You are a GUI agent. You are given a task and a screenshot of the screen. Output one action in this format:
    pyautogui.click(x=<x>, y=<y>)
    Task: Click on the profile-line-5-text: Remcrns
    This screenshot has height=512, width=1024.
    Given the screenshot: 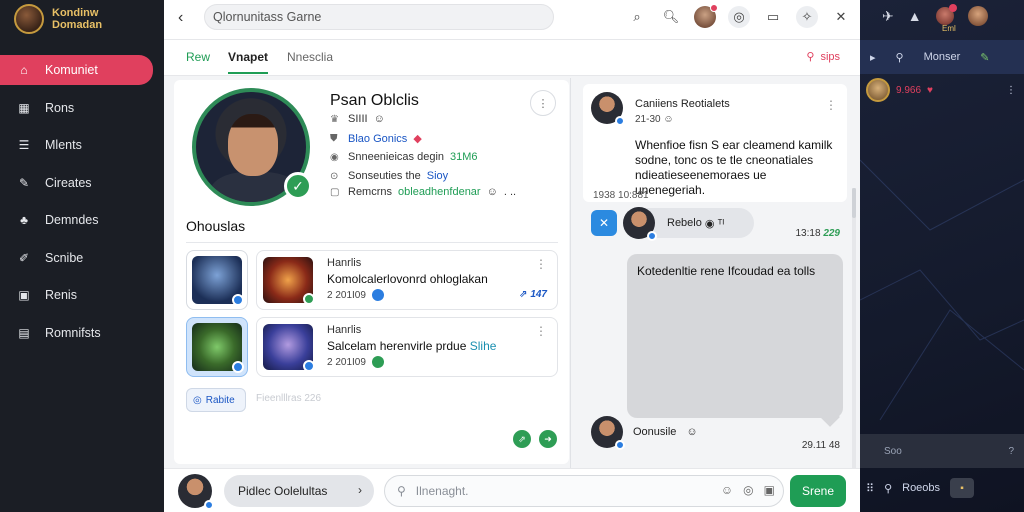 What is the action you would take?
    pyautogui.click(x=370, y=192)
    